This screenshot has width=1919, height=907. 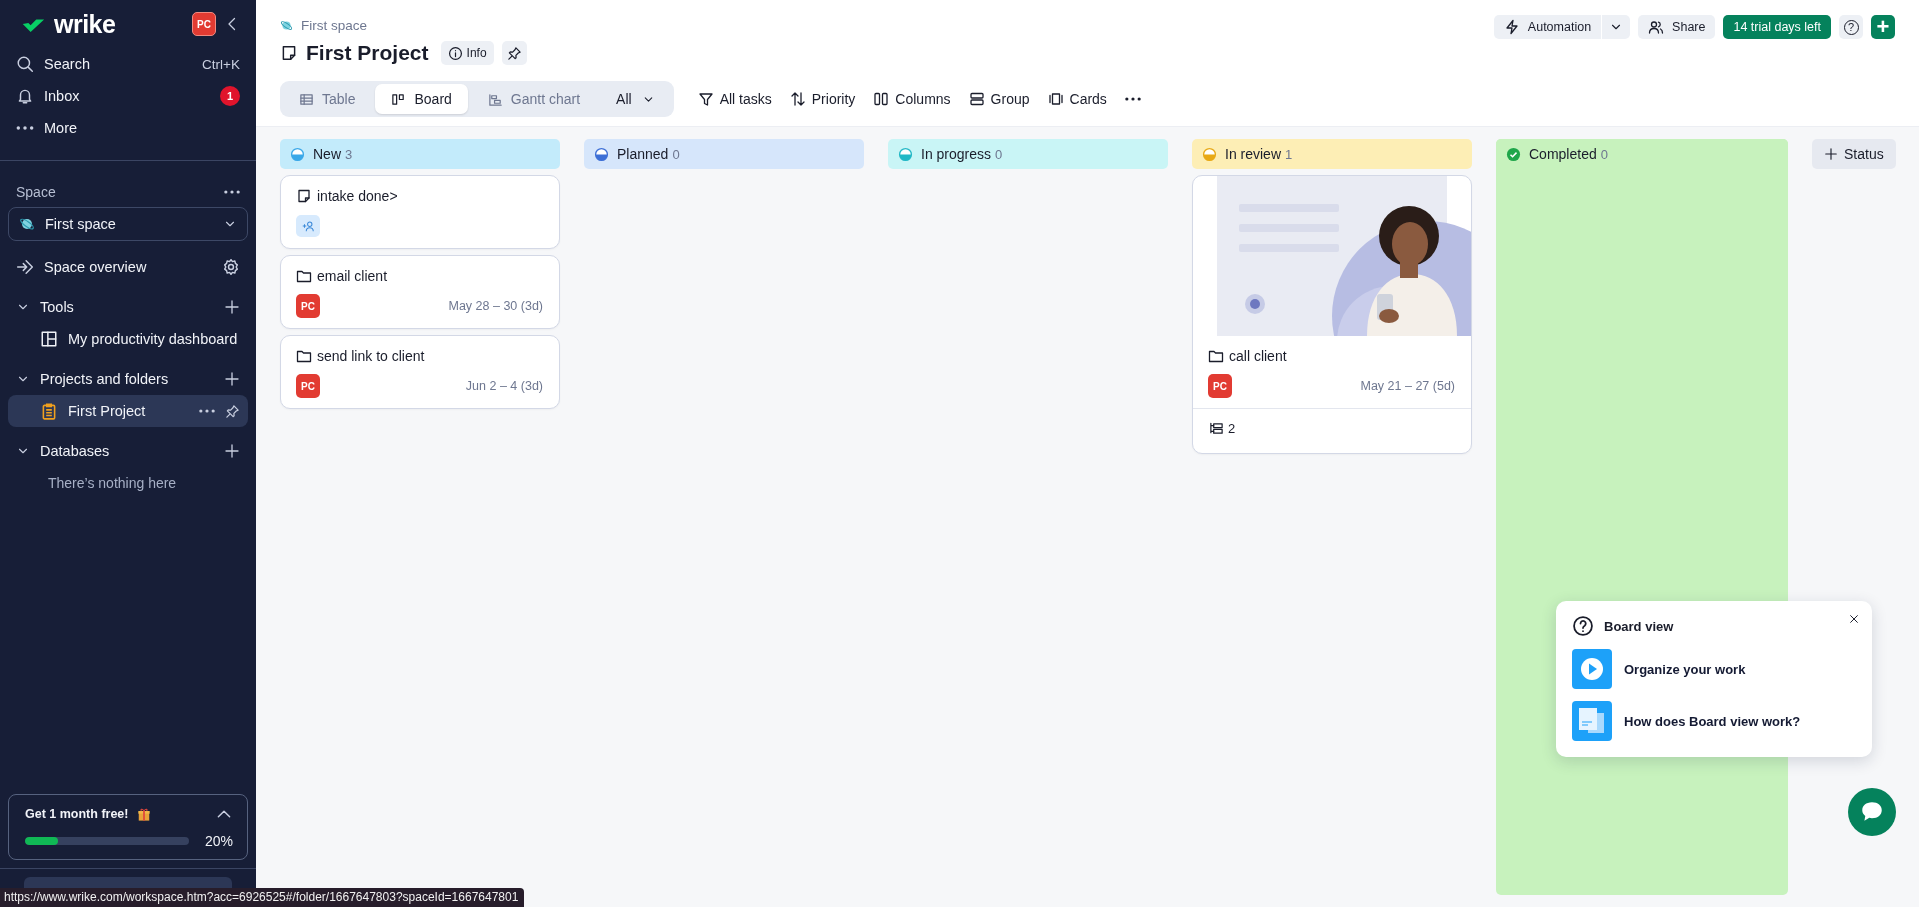 What do you see at coordinates (230, 96) in the screenshot?
I see `count-badge: 1` at bounding box center [230, 96].